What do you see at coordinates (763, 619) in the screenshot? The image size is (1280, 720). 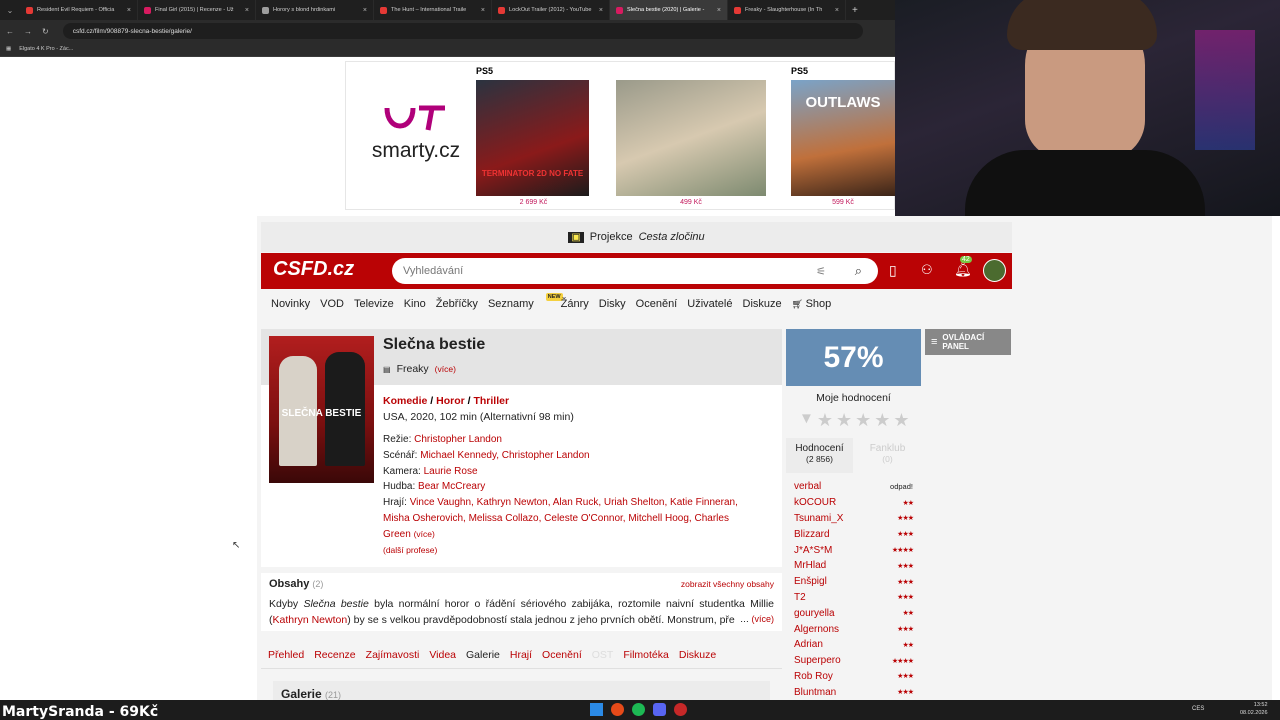 I see `plot-more-link: (více)` at bounding box center [763, 619].